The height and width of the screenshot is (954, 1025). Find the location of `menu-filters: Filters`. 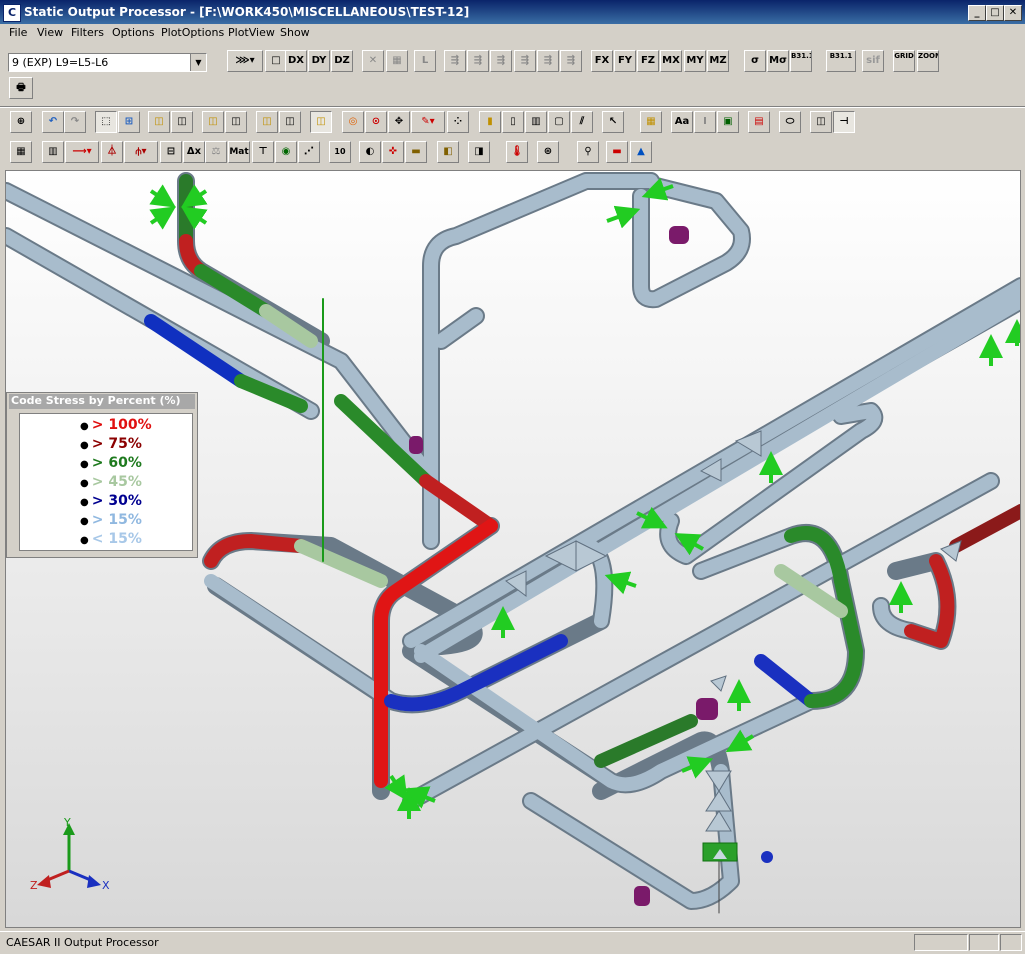

menu-filters: Filters is located at coordinates (87, 32).